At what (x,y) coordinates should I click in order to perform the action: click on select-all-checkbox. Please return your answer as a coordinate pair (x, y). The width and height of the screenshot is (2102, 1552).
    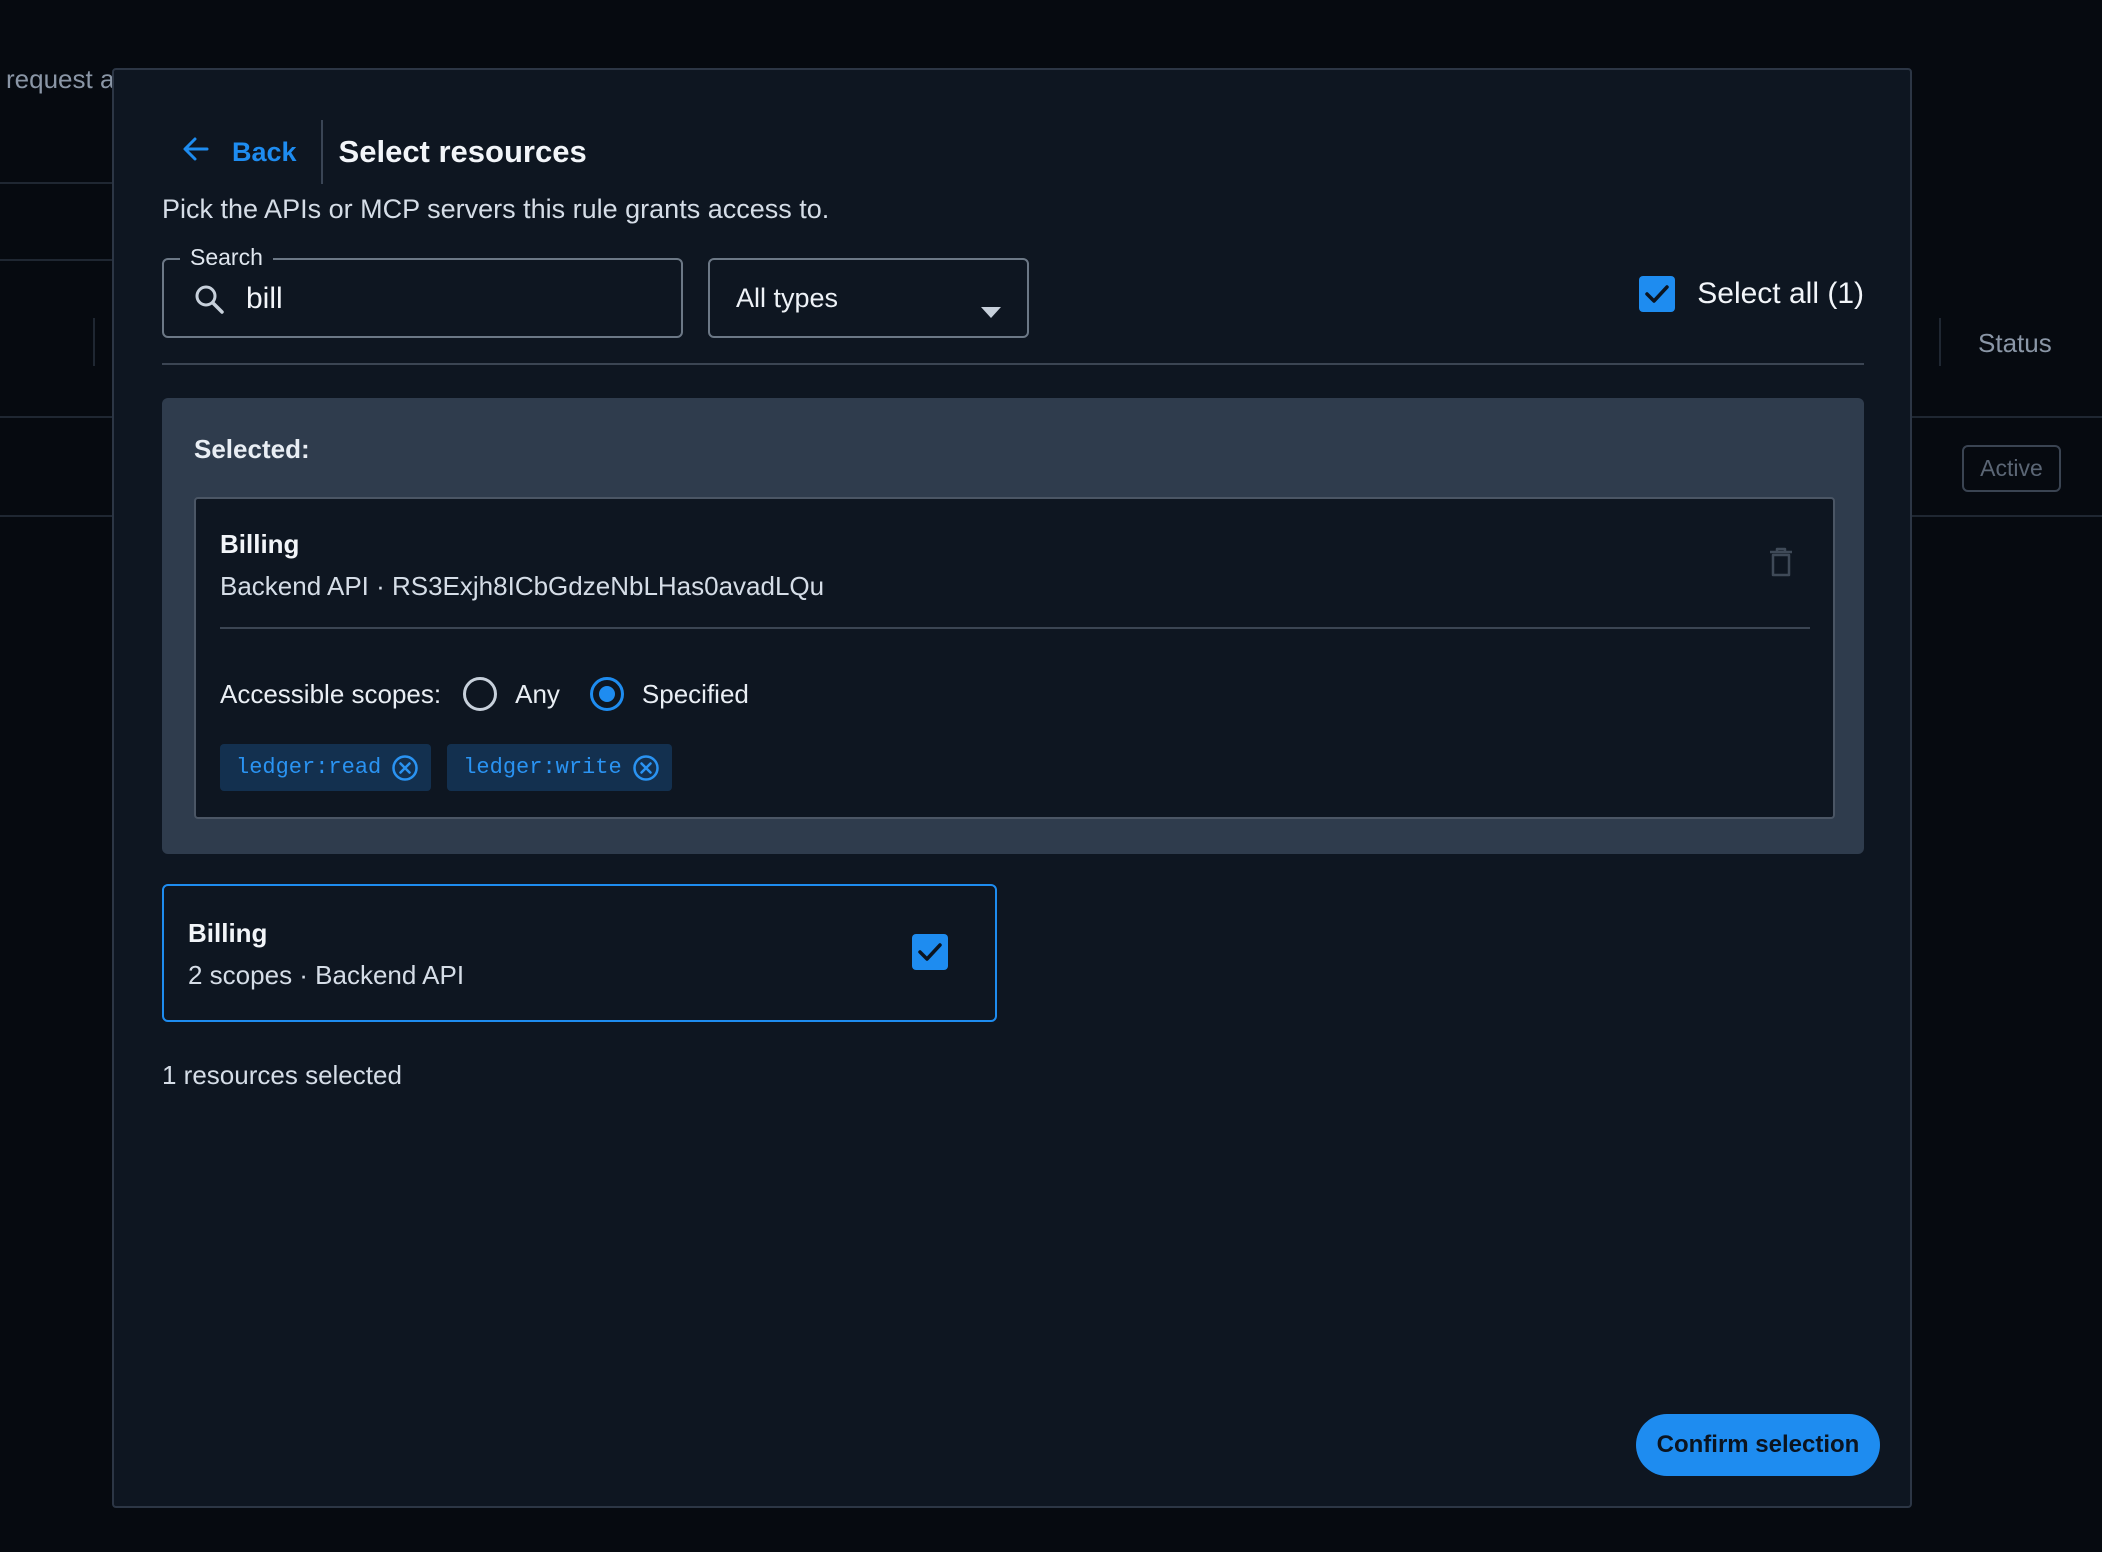
    Looking at the image, I should click on (1657, 294).